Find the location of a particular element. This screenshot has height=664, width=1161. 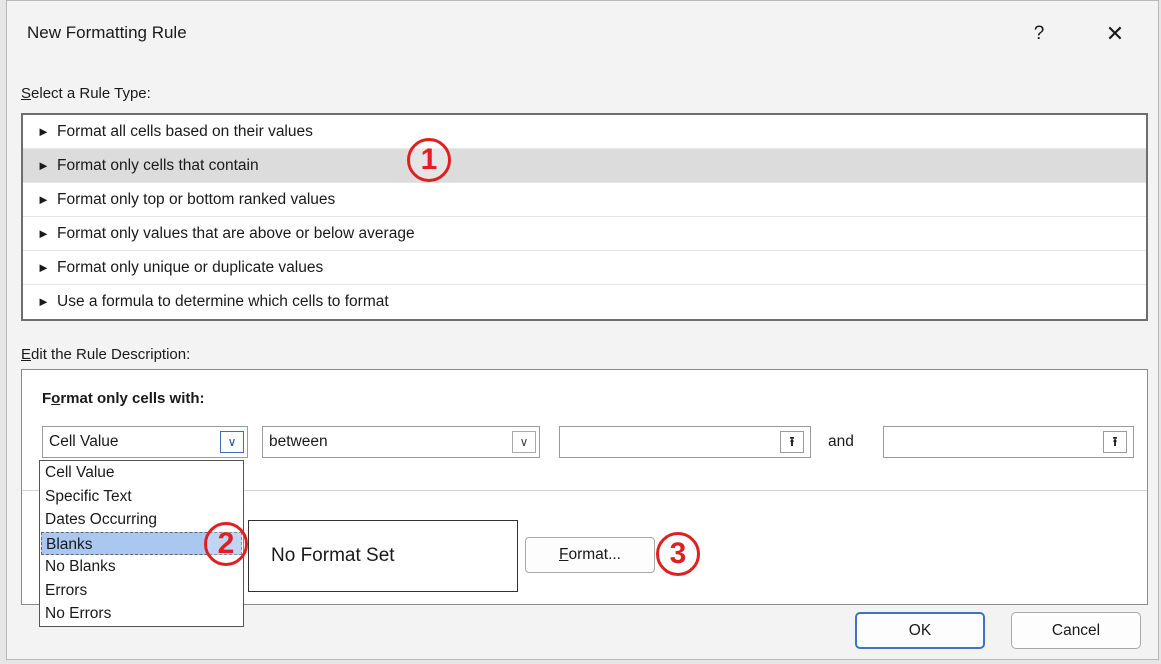

help-button: ? is located at coordinates (1039, 34).